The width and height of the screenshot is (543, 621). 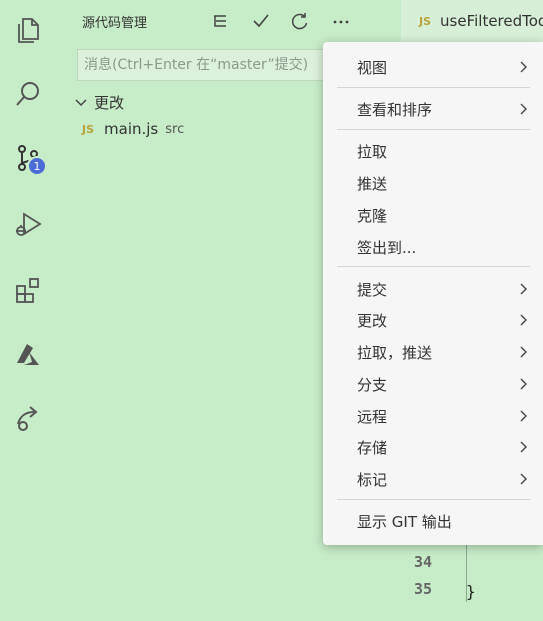 What do you see at coordinates (372, 151) in the screenshot?
I see `menu-item-label: 拉取` at bounding box center [372, 151].